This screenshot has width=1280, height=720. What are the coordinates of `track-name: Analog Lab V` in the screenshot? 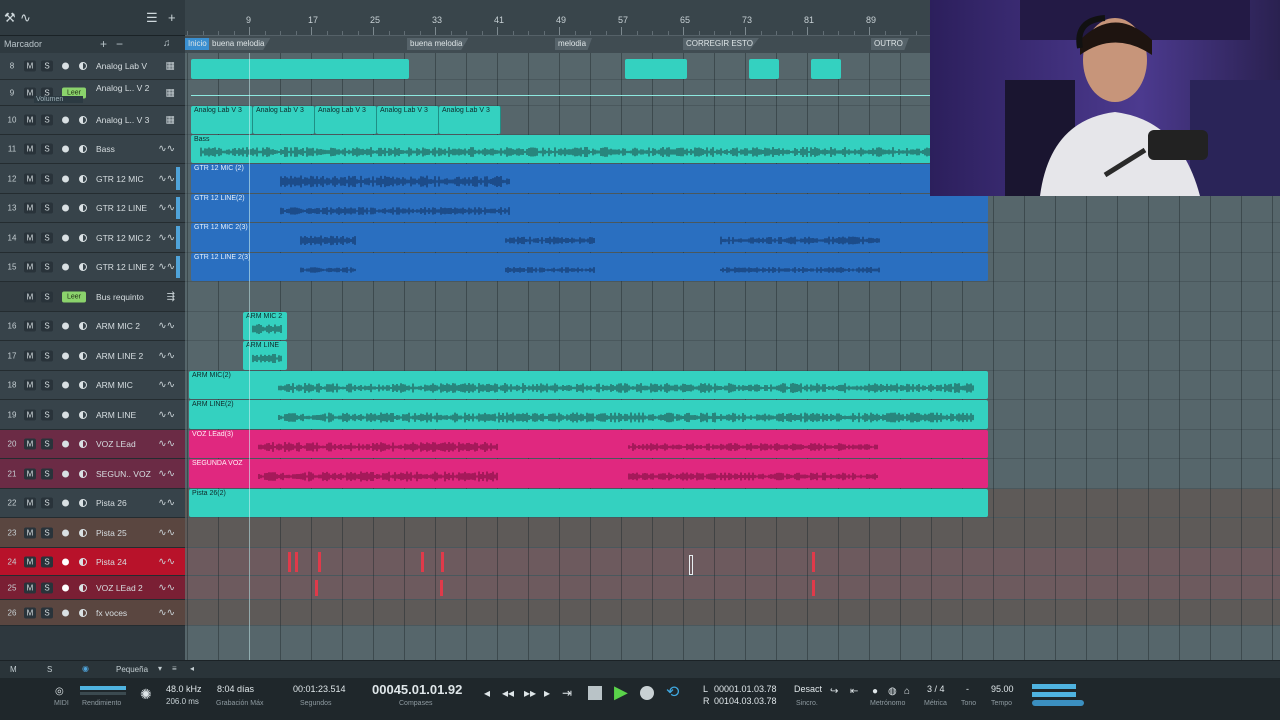 It's located at (121, 66).